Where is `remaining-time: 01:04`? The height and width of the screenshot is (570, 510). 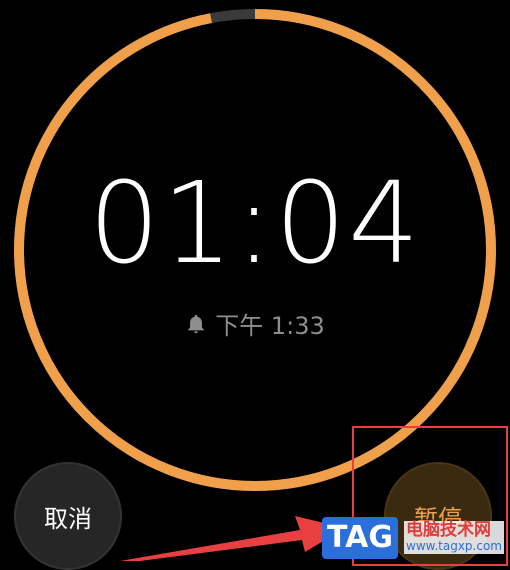
remaining-time: 01:04 is located at coordinates (255, 224).